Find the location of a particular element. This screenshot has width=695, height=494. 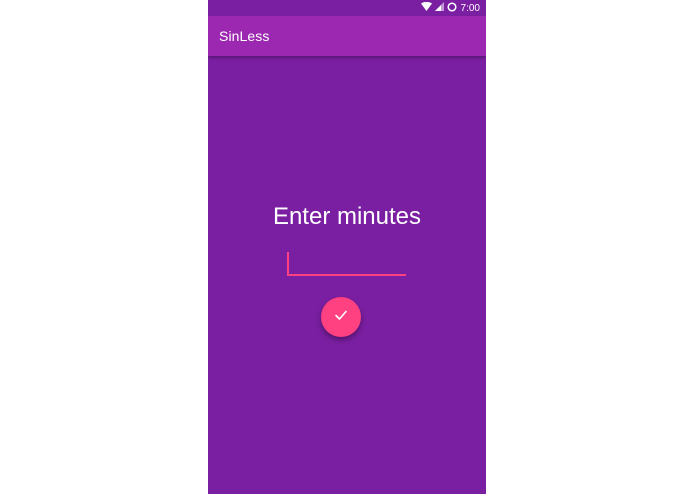

minutes-input is located at coordinates (346, 263).